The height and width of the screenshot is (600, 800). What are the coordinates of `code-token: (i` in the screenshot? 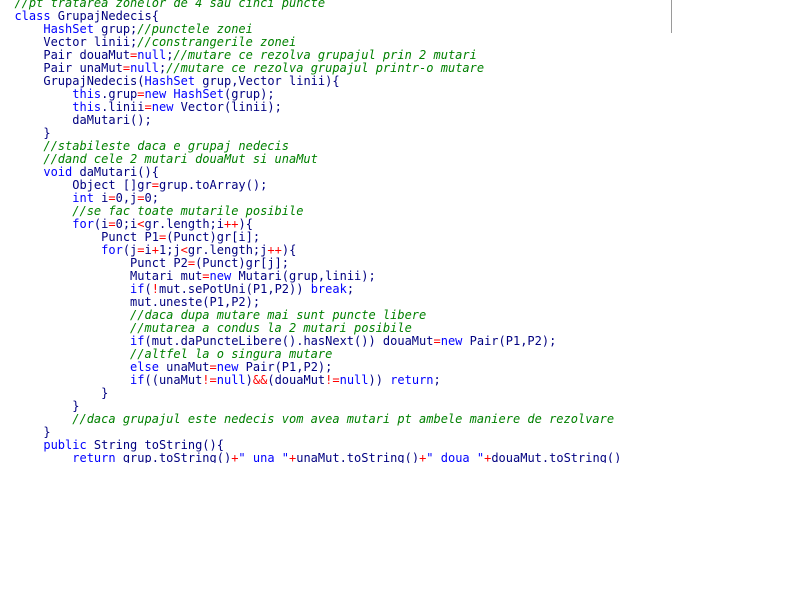 It's located at (101, 224).